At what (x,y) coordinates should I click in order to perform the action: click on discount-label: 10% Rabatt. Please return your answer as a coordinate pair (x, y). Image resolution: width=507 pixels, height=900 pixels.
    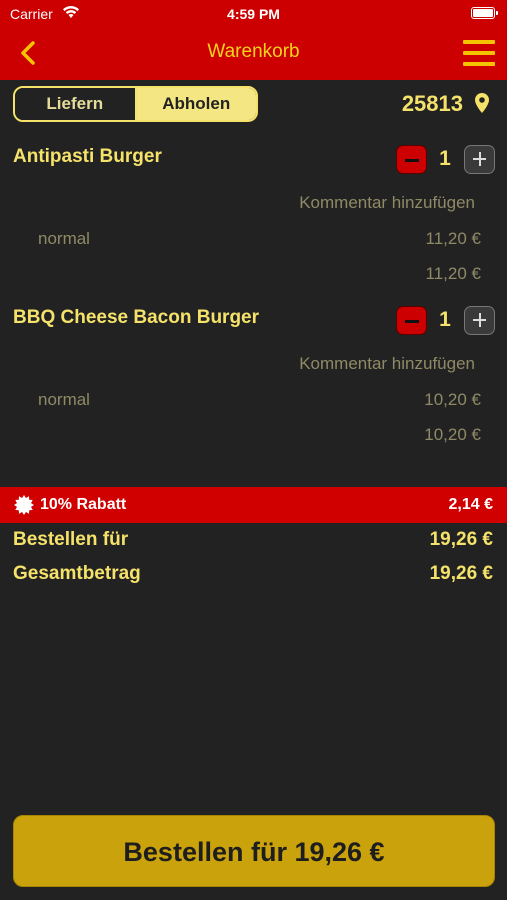
    Looking at the image, I should click on (83, 504).